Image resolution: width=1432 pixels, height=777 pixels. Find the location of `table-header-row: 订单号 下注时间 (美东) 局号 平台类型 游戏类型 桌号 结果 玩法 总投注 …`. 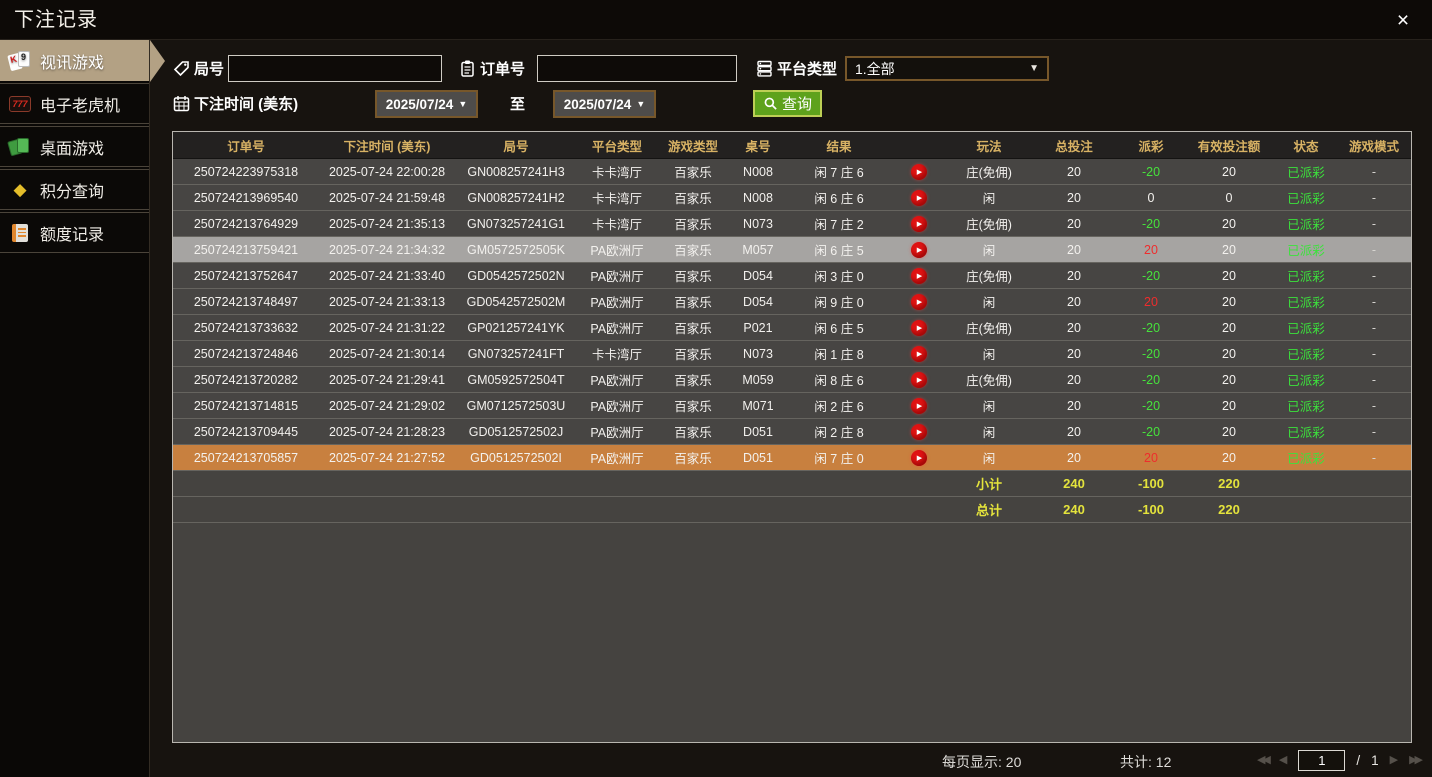

table-header-row: 订单号 下注时间 (美东) 局号 平台类型 游戏类型 桌号 结果 玩法 总投注 … is located at coordinates (792, 145).